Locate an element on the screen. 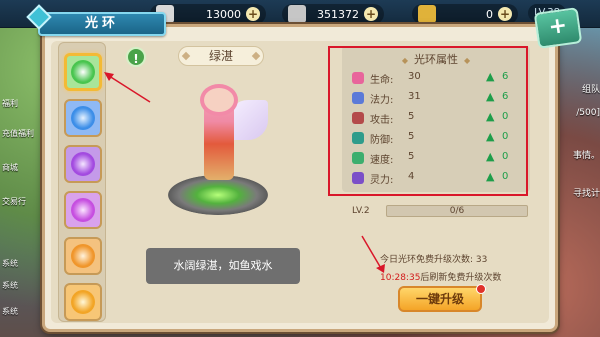 The image size is (600, 337). ingot-value: 0 is located at coordinates (489, 14).